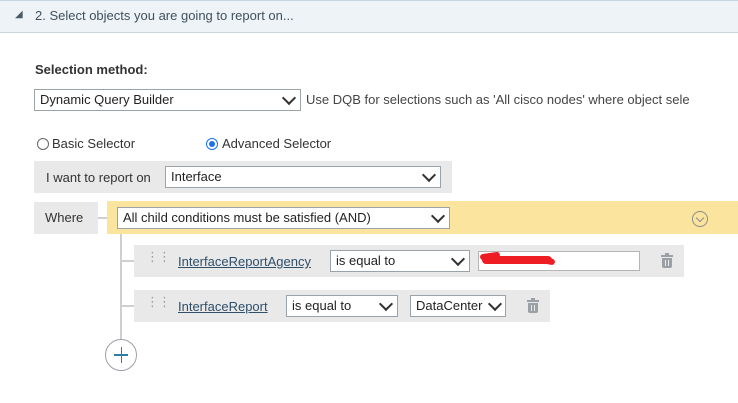 The width and height of the screenshot is (738, 403). What do you see at coordinates (64, 217) in the screenshot?
I see `where-label: Where` at bounding box center [64, 217].